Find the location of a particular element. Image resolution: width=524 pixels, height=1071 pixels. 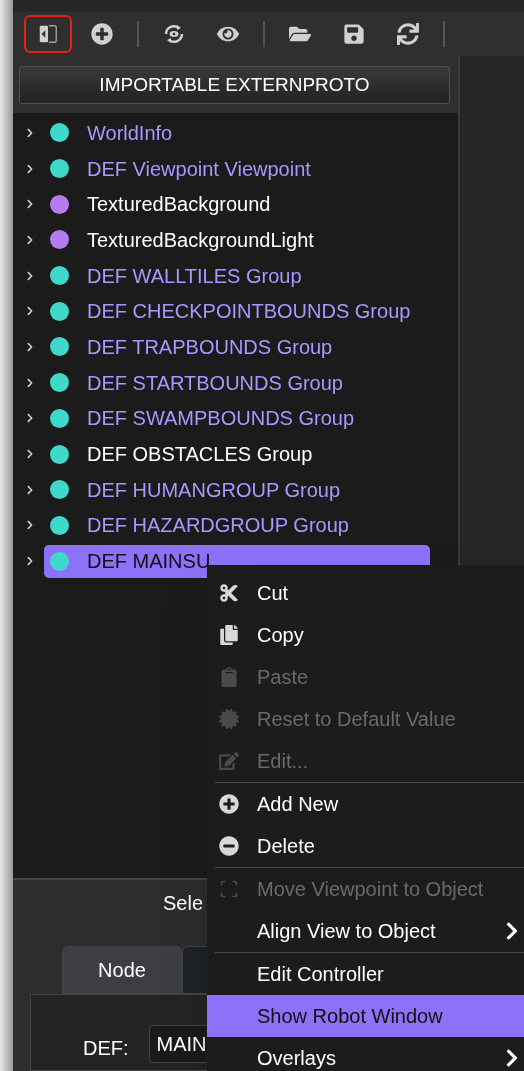

panel-title: Sele is located at coordinates (183, 903).